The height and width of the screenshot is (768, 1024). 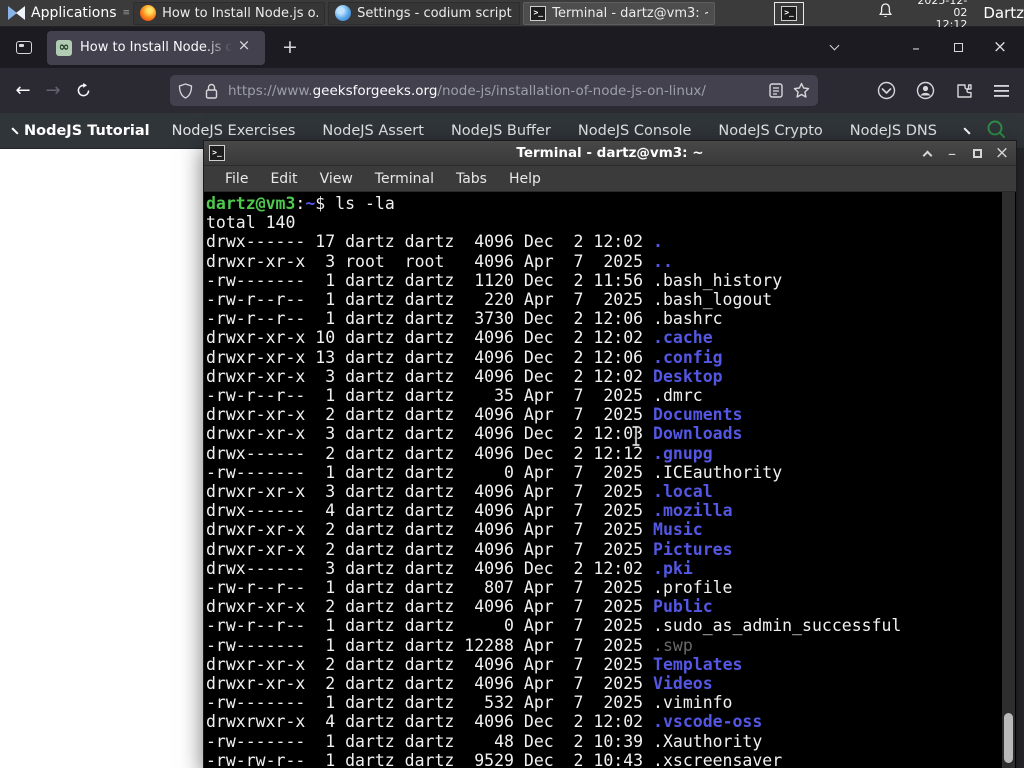 I want to click on terminal-line: dartz@vm3:~$ ls -la, so click(x=300, y=203).